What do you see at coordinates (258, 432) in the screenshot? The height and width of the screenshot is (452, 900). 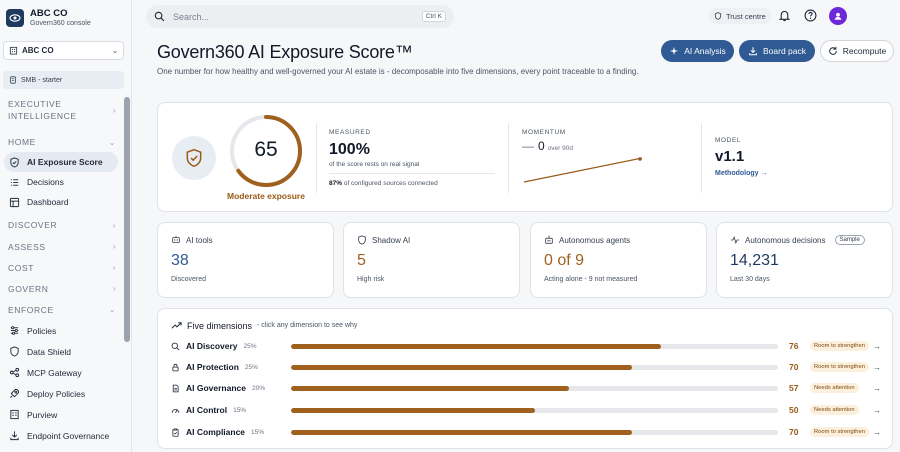 I see `dimension-weight: 15%` at bounding box center [258, 432].